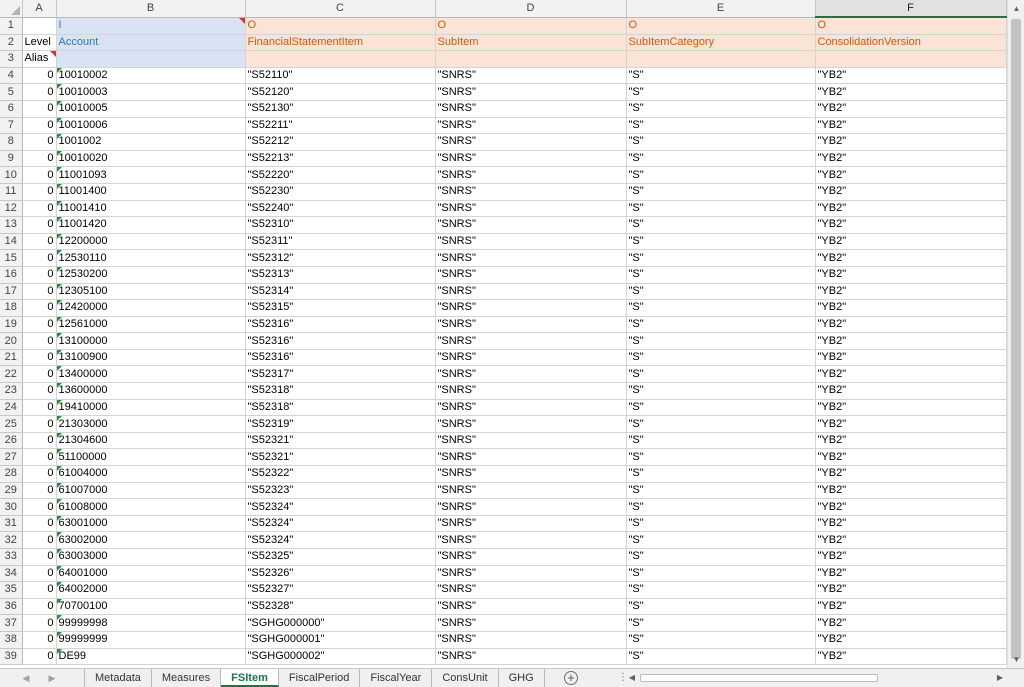  I want to click on fs-item-cell: "S52317", so click(340, 374).